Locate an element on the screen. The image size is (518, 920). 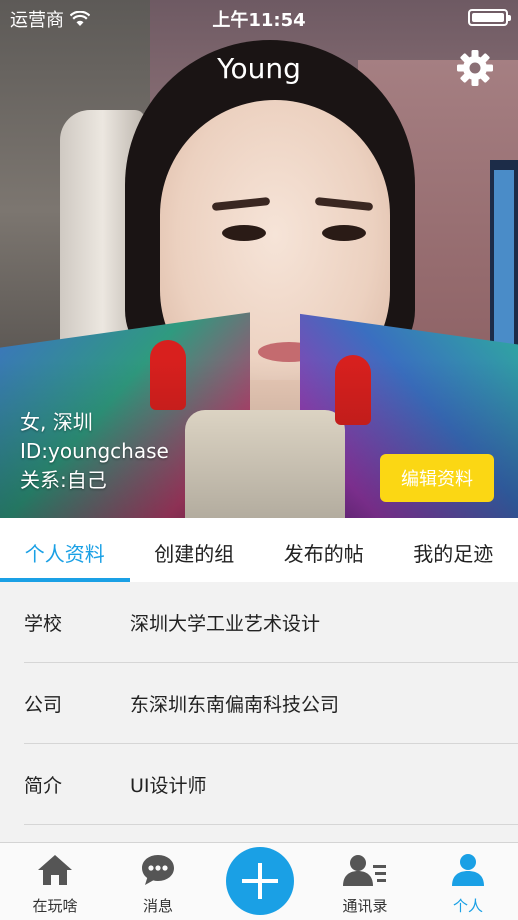
tabbar-item-contacts: 通讯录 is located at coordinates (365, 881).